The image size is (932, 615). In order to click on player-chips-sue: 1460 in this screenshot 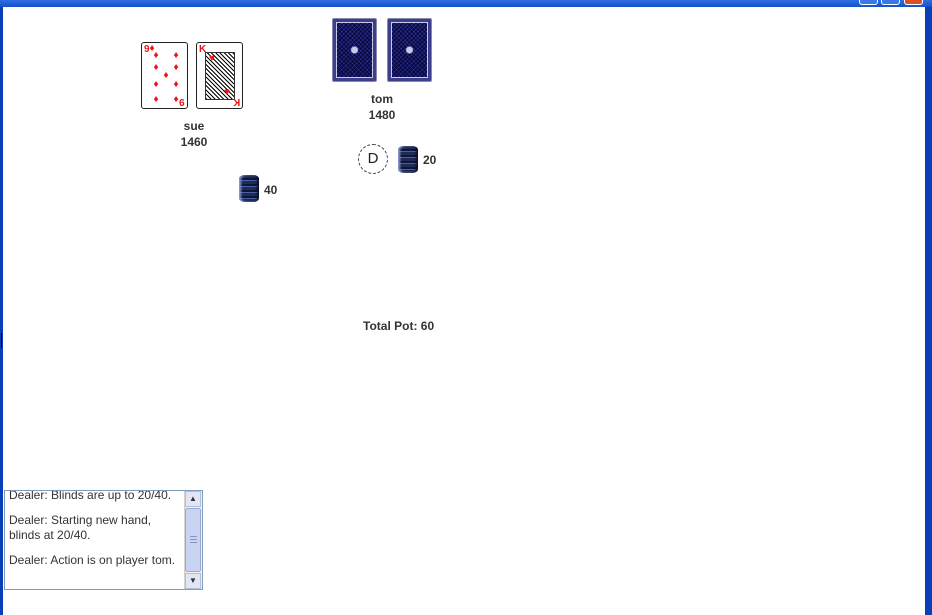, I will do `click(194, 142)`.